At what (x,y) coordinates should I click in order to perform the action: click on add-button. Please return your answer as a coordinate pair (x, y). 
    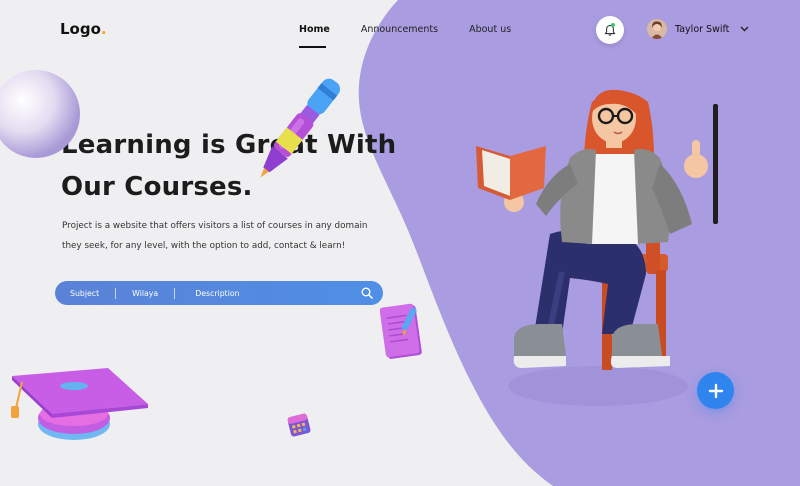
    Looking at the image, I should click on (715, 390).